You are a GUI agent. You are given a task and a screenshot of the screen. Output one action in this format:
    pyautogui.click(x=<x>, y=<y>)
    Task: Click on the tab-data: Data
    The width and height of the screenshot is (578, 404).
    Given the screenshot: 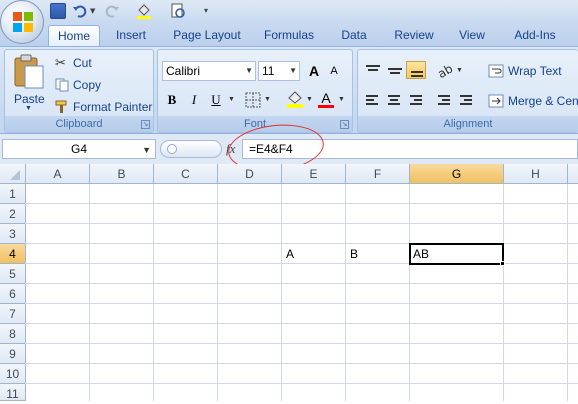 What is the action you would take?
    pyautogui.click(x=354, y=35)
    